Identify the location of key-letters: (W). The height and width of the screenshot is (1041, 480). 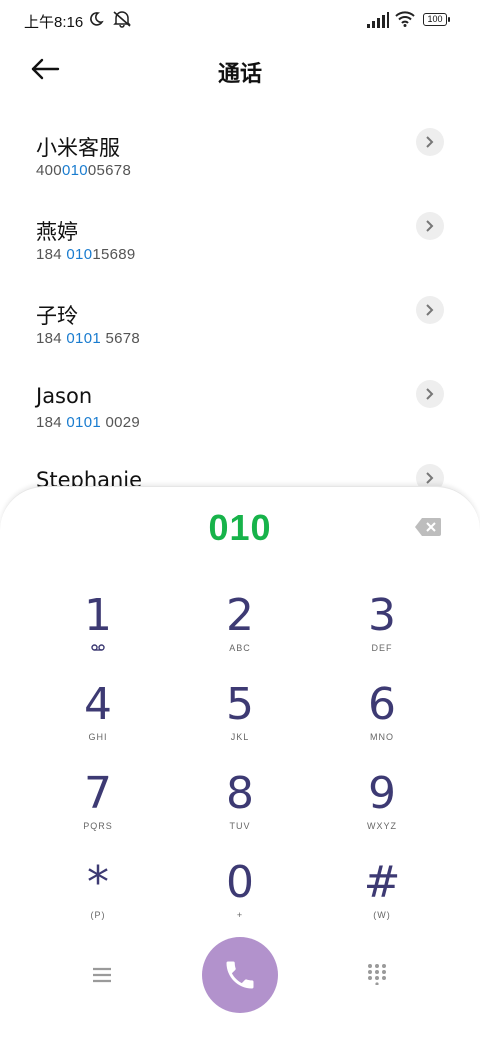
(382, 915).